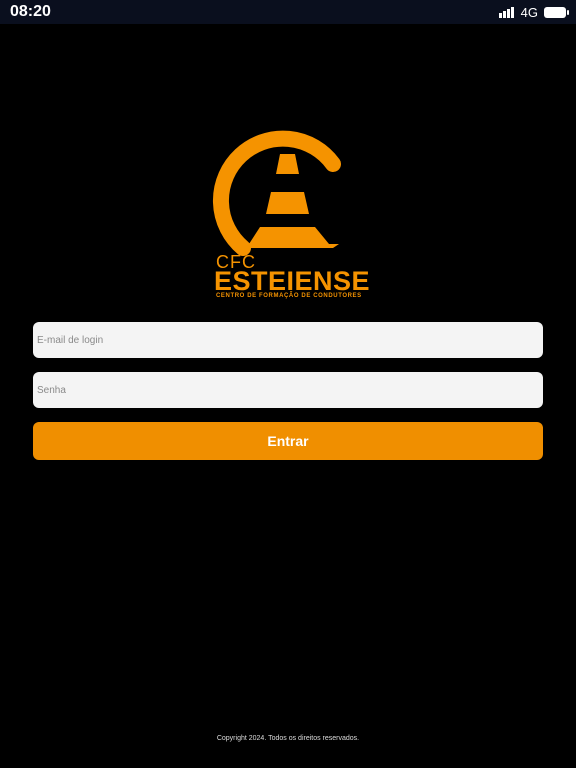 The image size is (576, 768). Describe the element at coordinates (506, 12) in the screenshot. I see `signal-icon` at that location.